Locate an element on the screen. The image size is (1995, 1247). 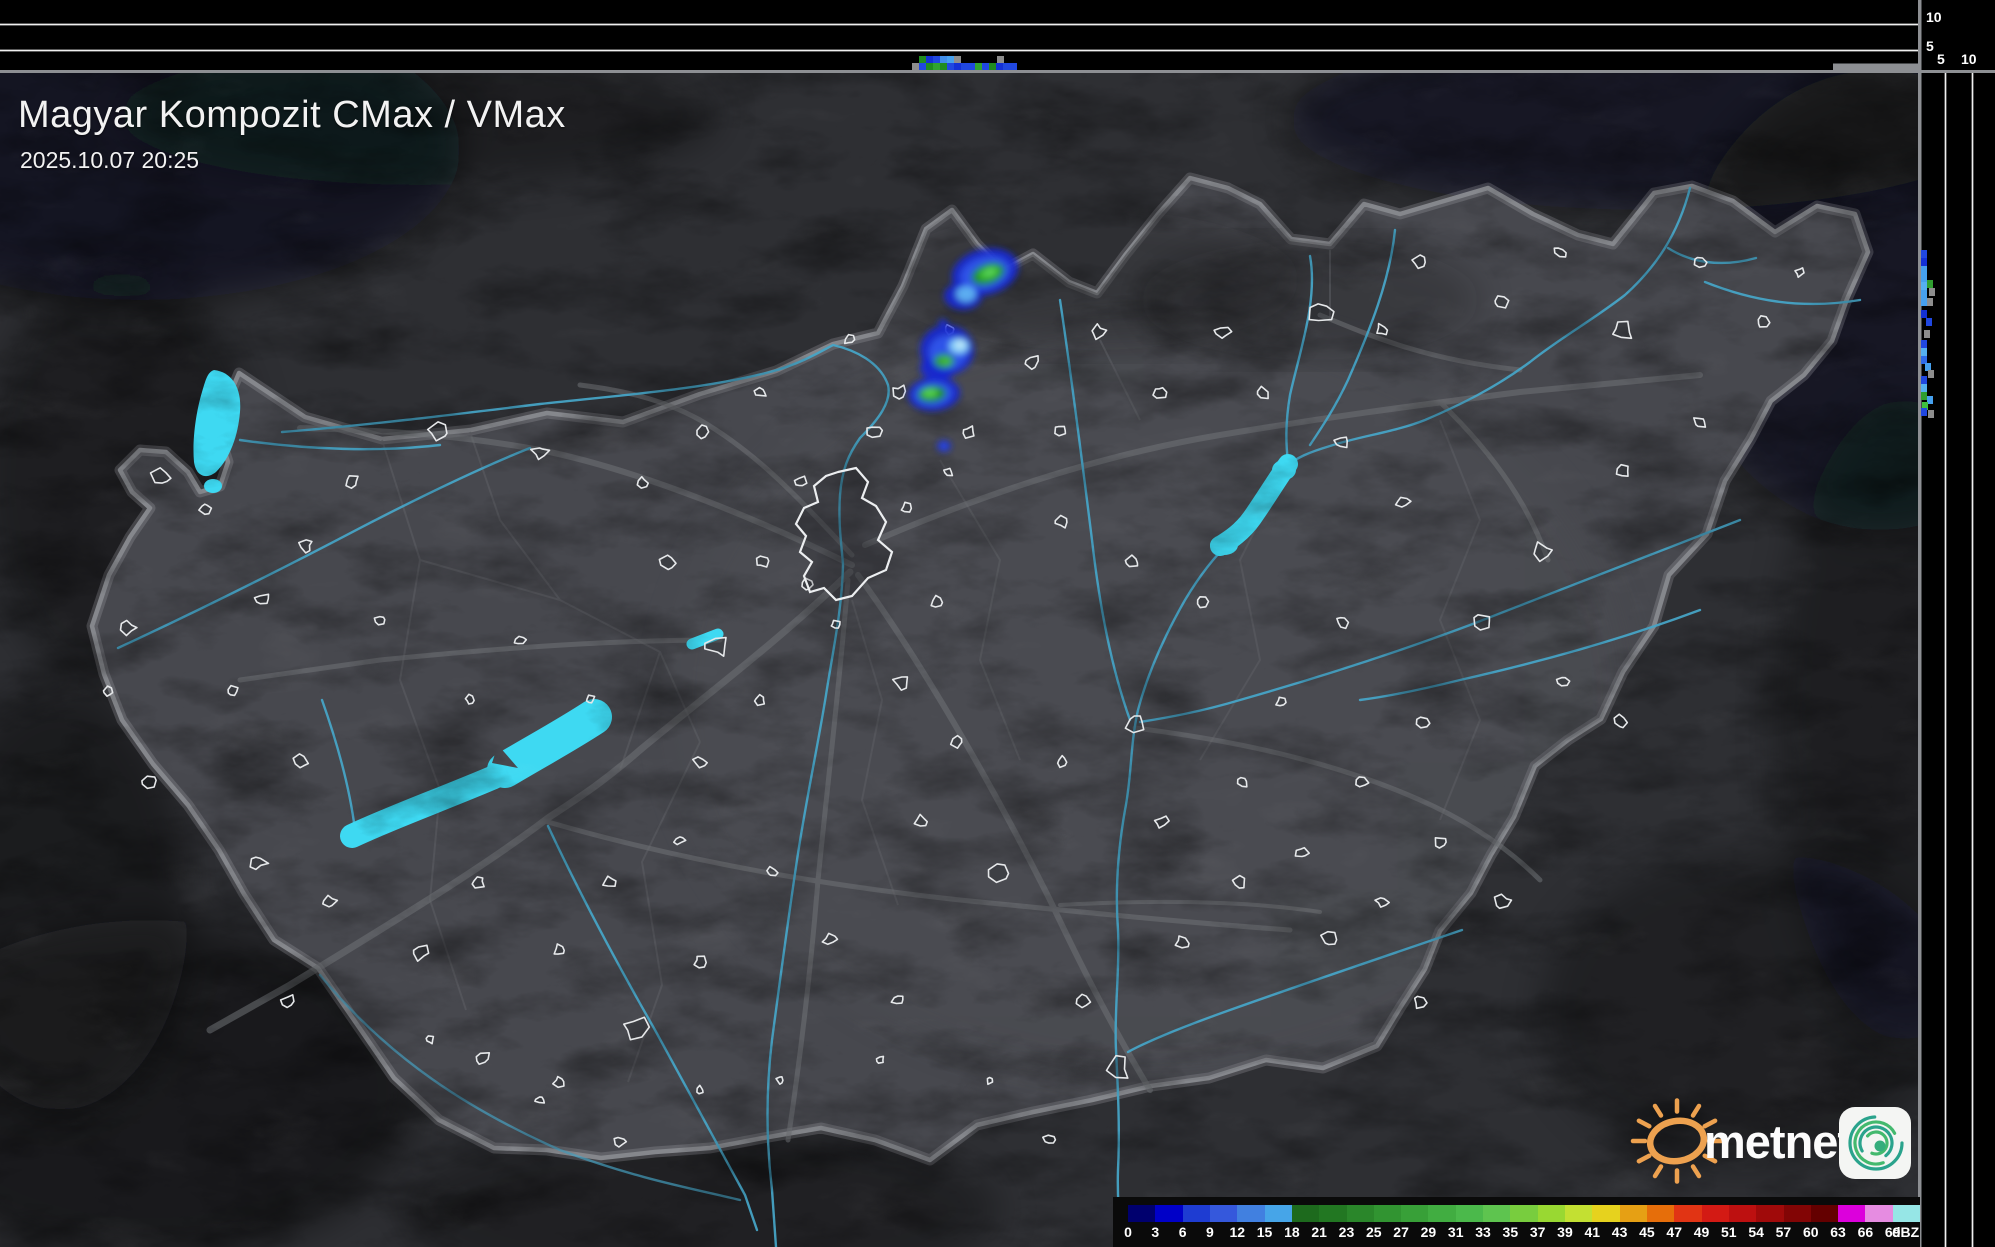
legend-tick-label: 49 is located at coordinates (1701, 1232).